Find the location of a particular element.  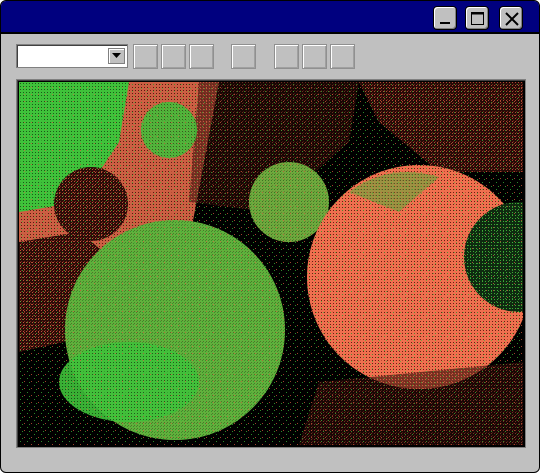

dropdown-arrow-button is located at coordinates (116, 56).